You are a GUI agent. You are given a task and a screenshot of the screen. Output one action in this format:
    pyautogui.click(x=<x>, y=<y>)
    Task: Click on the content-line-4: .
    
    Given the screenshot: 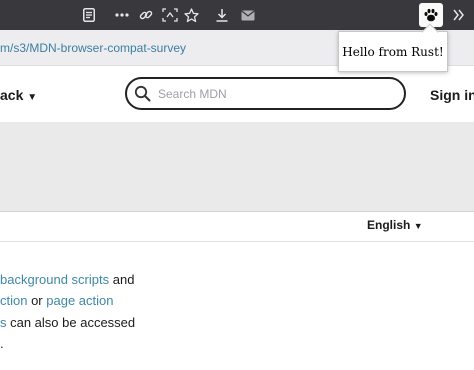 What is the action you would take?
    pyautogui.click(x=2, y=343)
    